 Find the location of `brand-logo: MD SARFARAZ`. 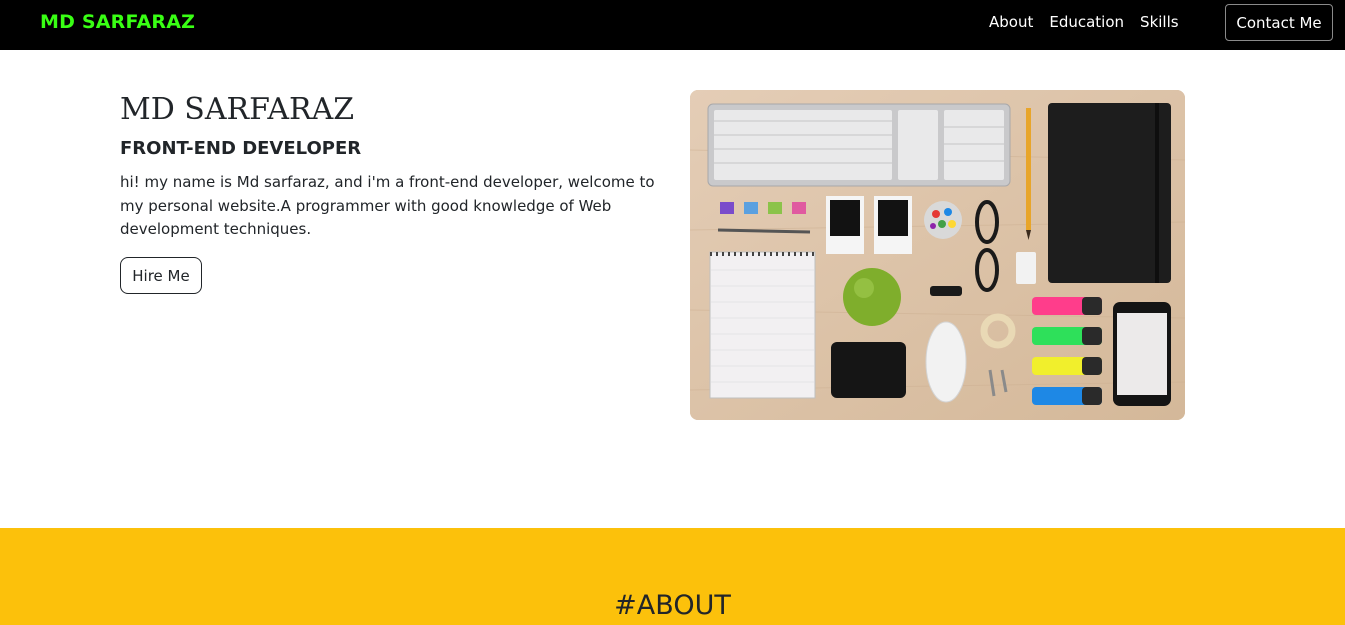

brand-logo: MD SARFARAZ is located at coordinates (117, 22).